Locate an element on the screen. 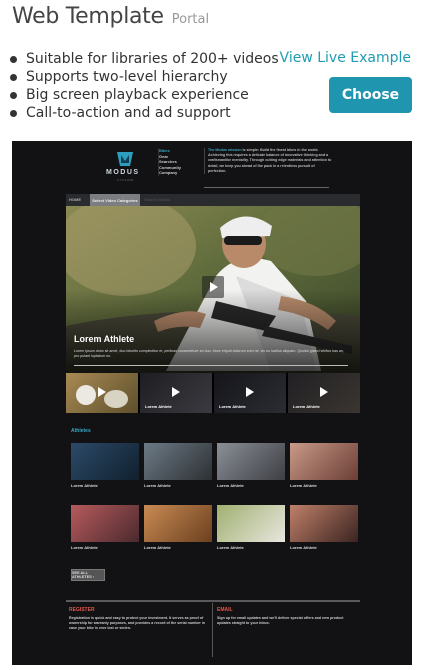 Image resolution: width=424 pixels, height=670 pixels. feature-item: Big screen playback experience is located at coordinates (144, 95).